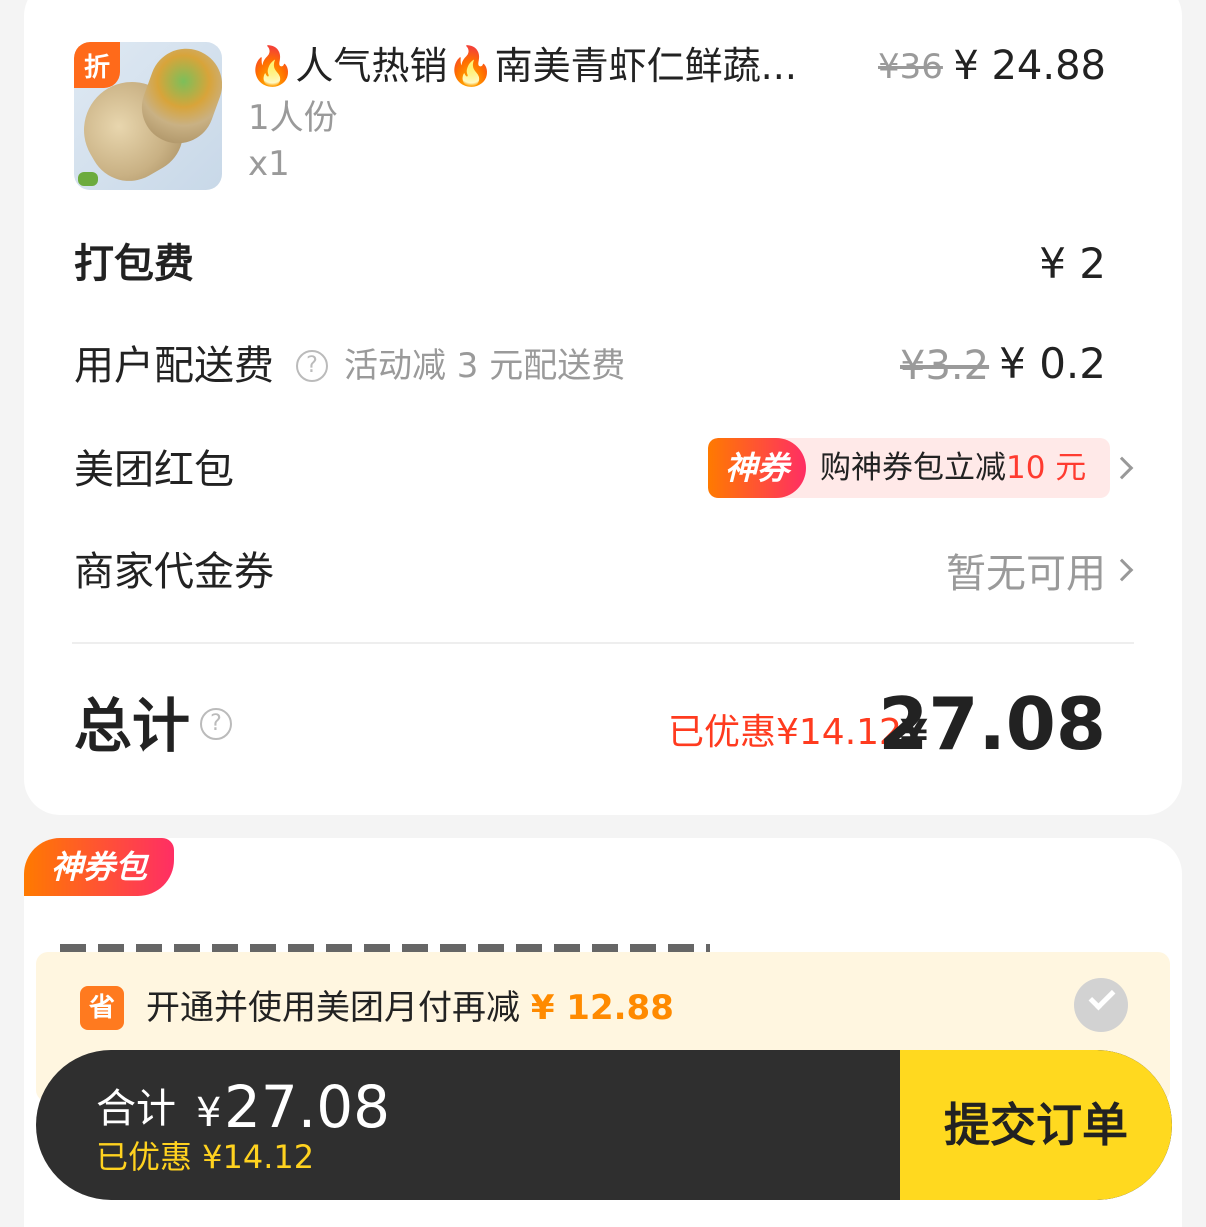 Image resolution: width=1206 pixels, height=1227 pixels. What do you see at coordinates (785, 732) in the screenshot?
I see `total-saved: 已优惠¥14.12` at bounding box center [785, 732].